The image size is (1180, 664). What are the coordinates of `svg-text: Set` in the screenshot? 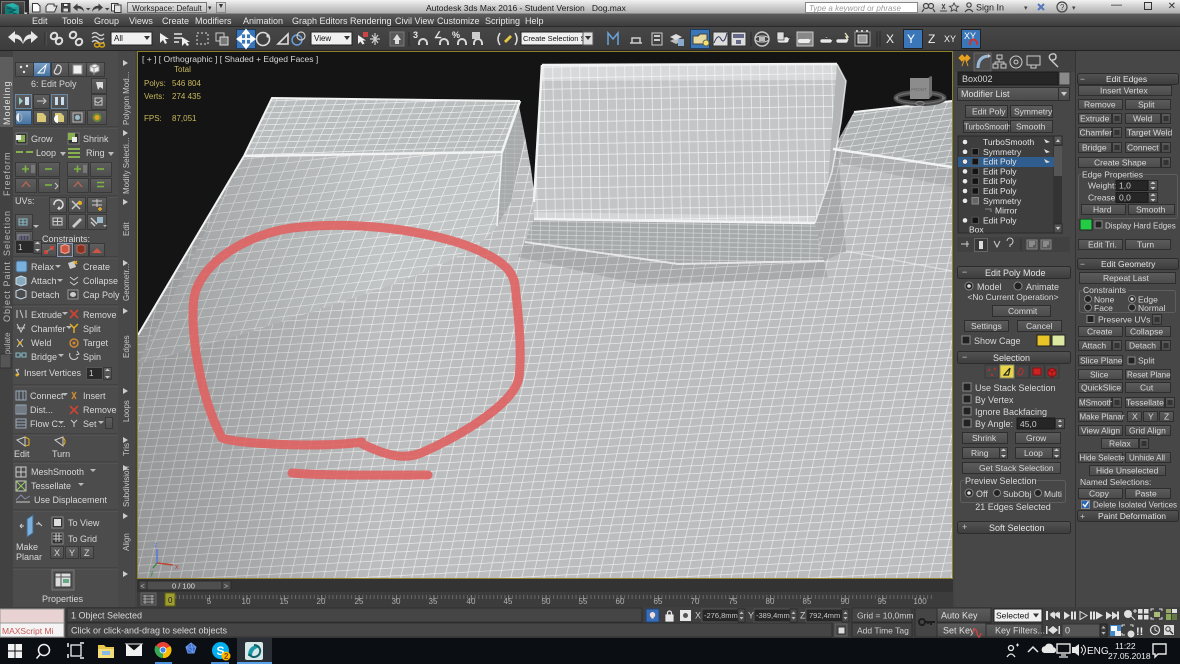 It's located at (90, 424).